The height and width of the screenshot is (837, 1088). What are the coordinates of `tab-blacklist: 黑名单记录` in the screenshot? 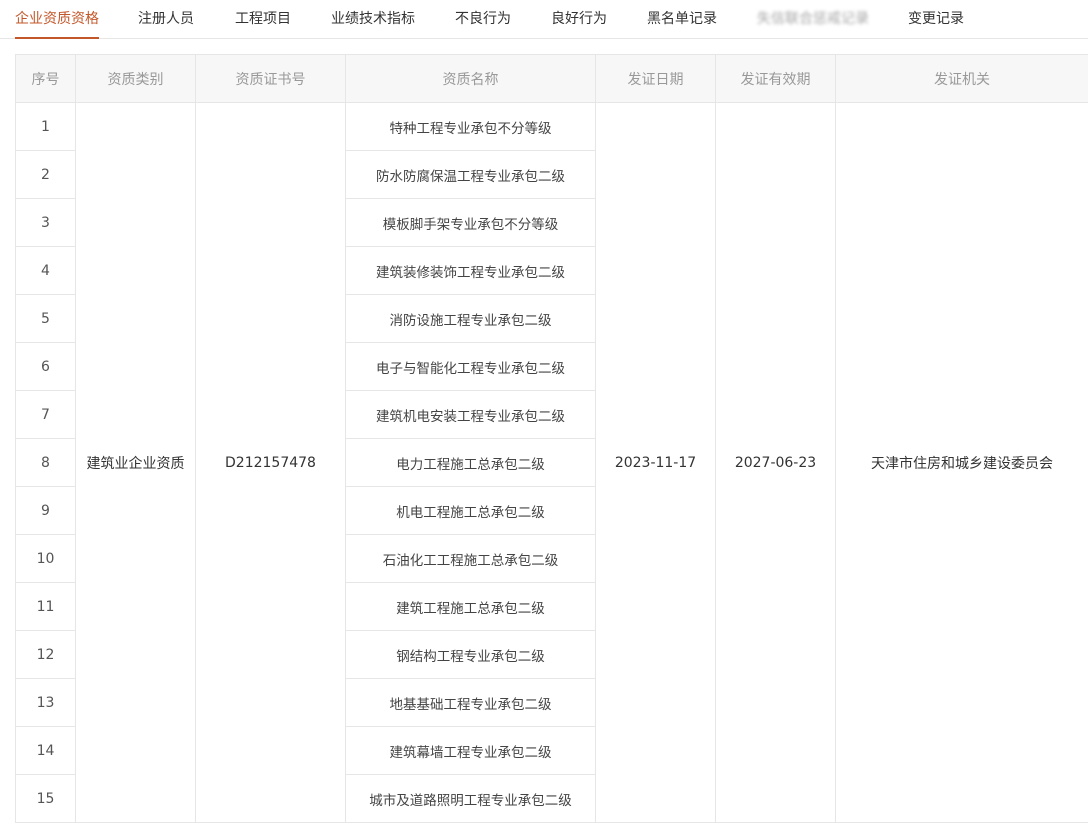 It's located at (682, 19).